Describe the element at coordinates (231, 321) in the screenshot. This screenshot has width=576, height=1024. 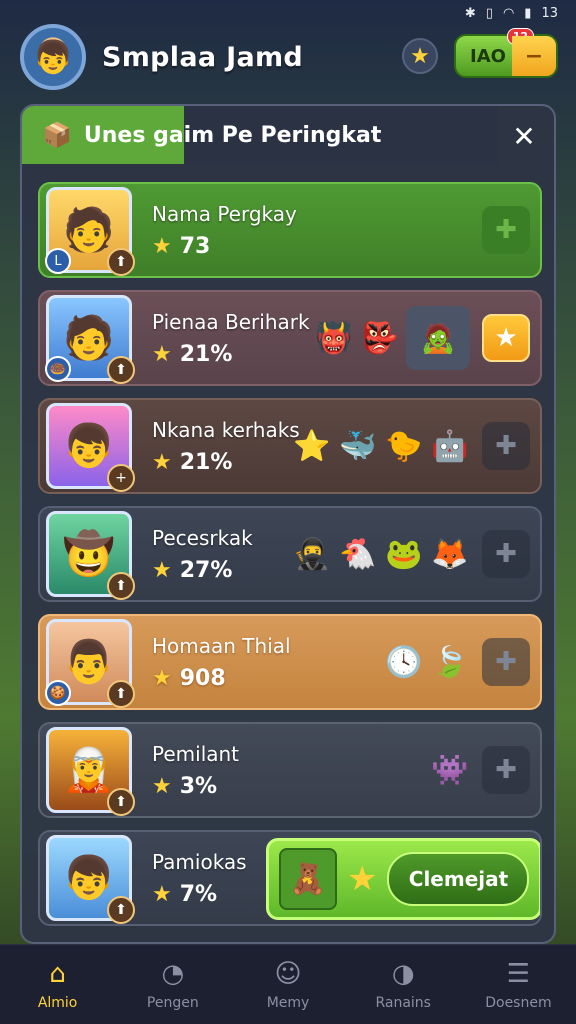
I see `player-name: Pienaa Berihark` at that location.